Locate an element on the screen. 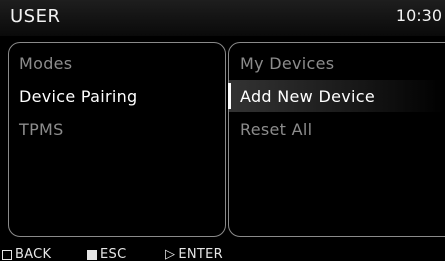 Image resolution: width=445 pixels, height=261 pixels. esc-key-hint: ESC is located at coordinates (106, 254).